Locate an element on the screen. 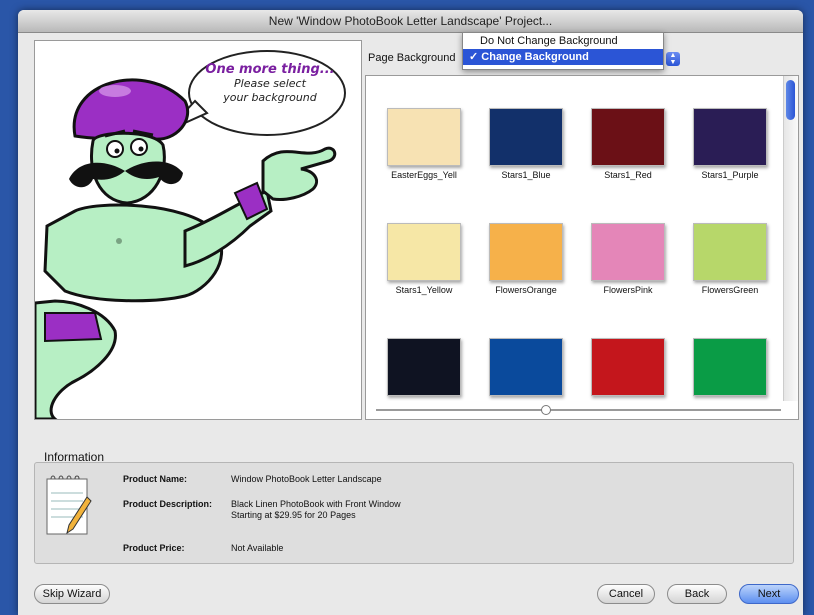 The width and height of the screenshot is (814, 615). vertical-scrollbar is located at coordinates (790, 238).